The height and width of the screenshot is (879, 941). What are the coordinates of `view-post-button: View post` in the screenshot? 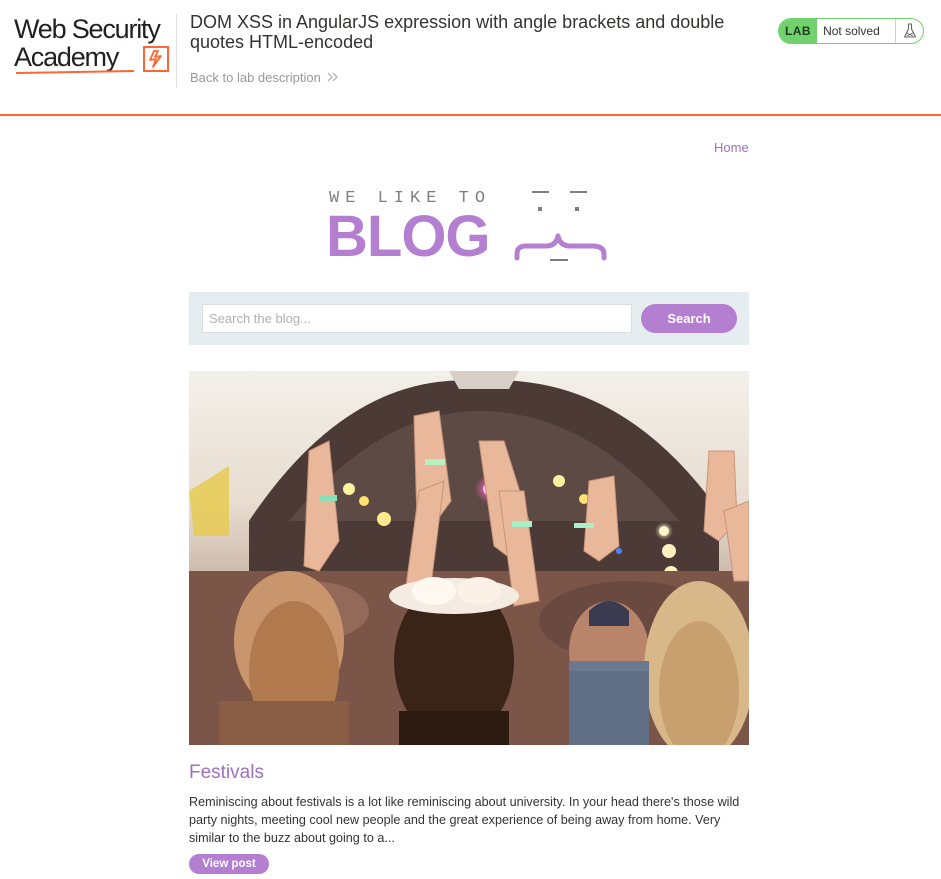 It's located at (229, 864).